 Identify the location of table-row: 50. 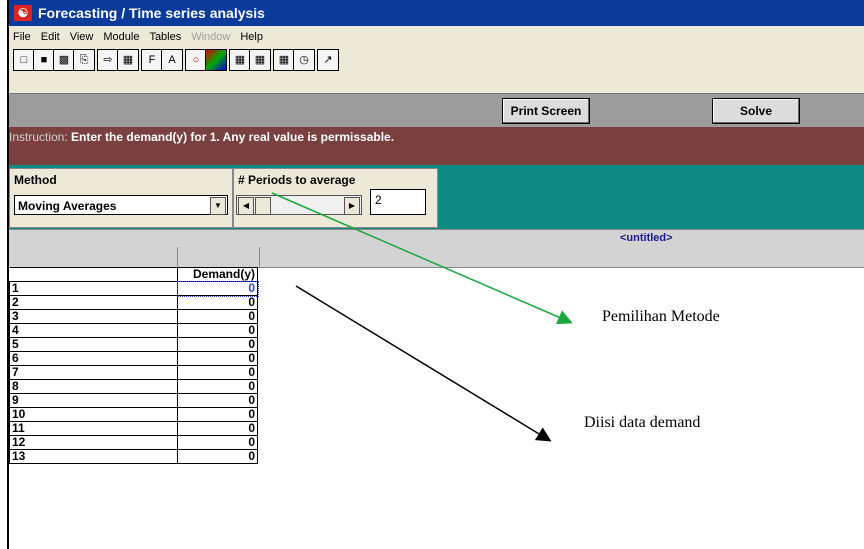
(133, 344).